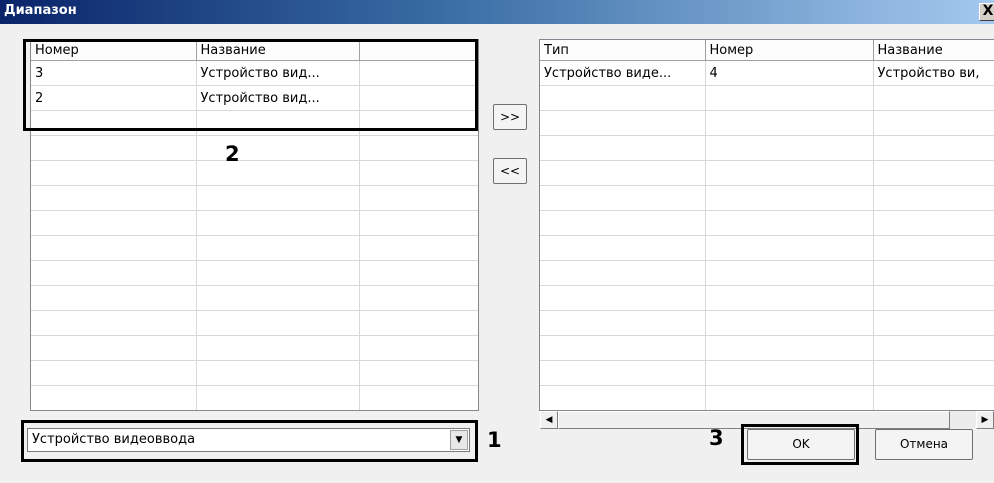 This screenshot has height=483, width=994. What do you see at coordinates (248, 440) in the screenshot?
I see `device-type-select: Устройство видеоввода ▼` at bounding box center [248, 440].